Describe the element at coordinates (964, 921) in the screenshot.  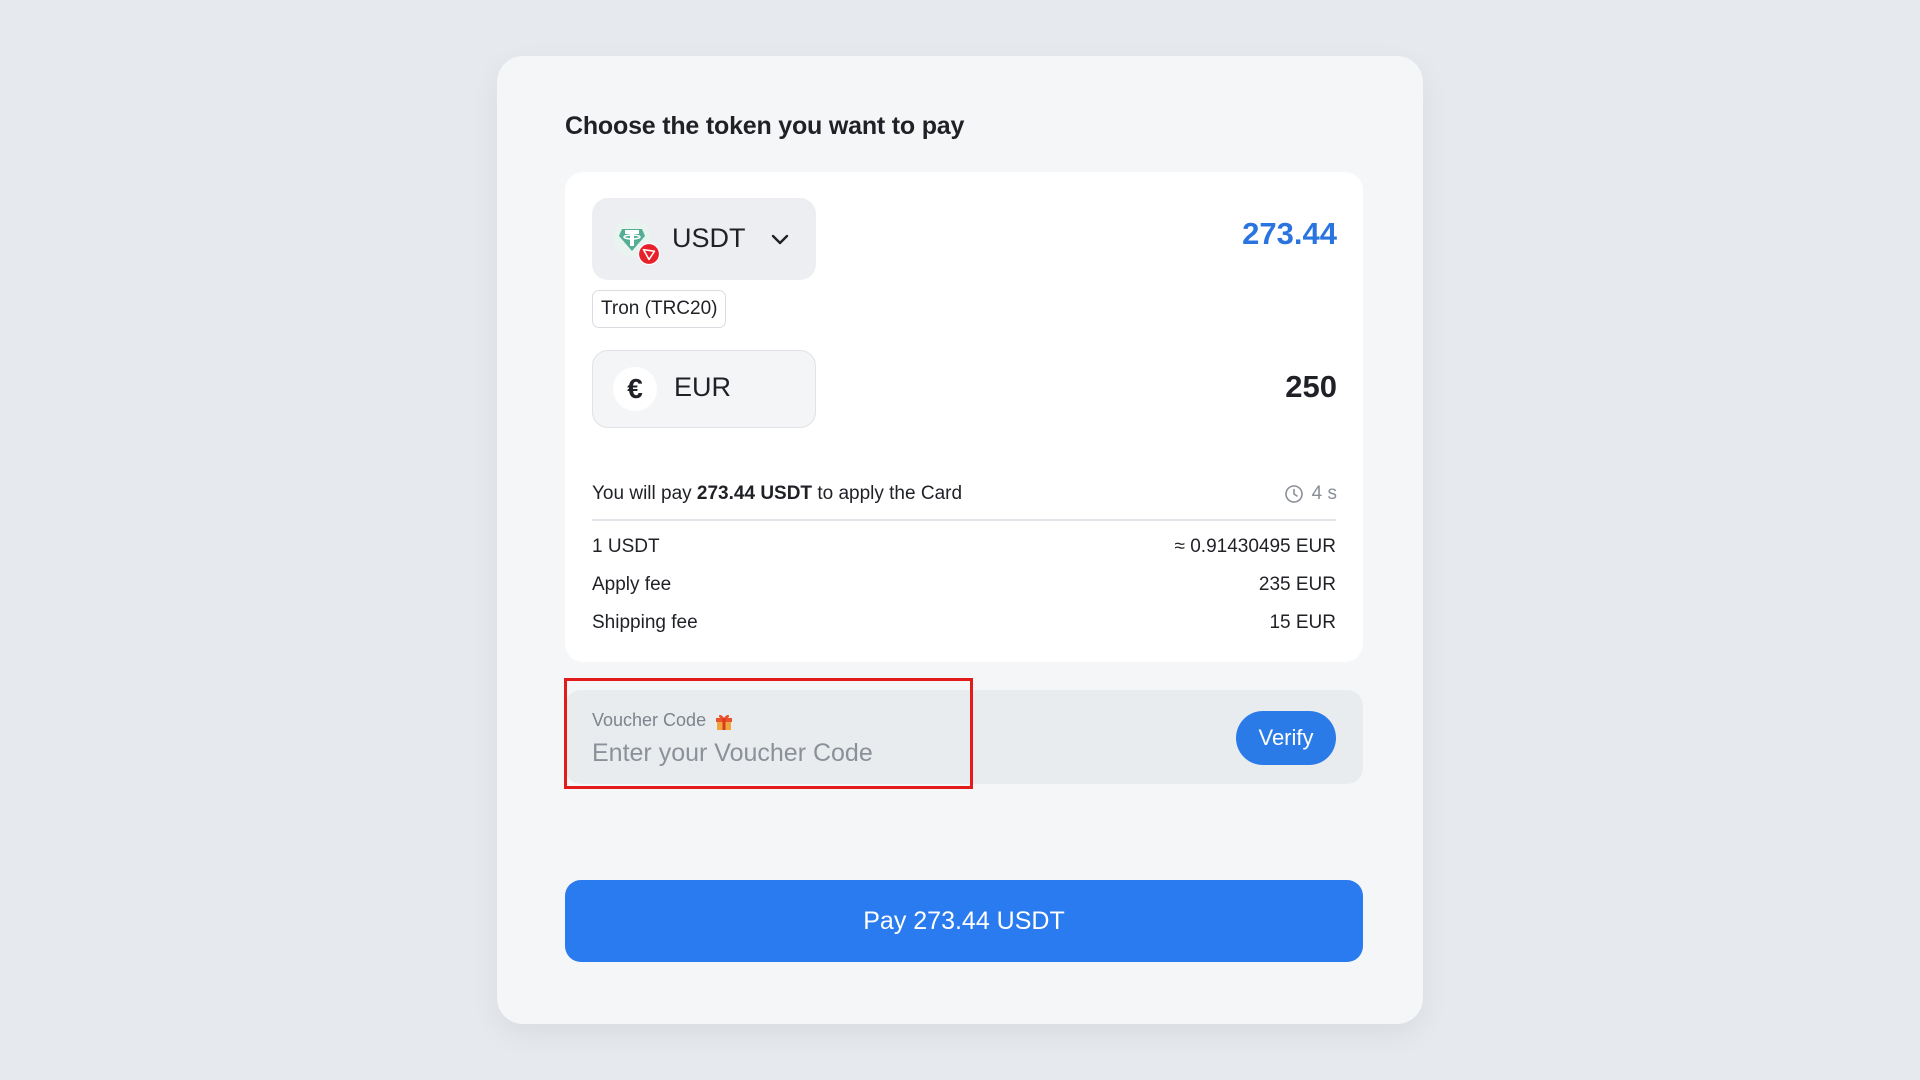
I see `pay-button: Pay 273.44 USDT` at that location.